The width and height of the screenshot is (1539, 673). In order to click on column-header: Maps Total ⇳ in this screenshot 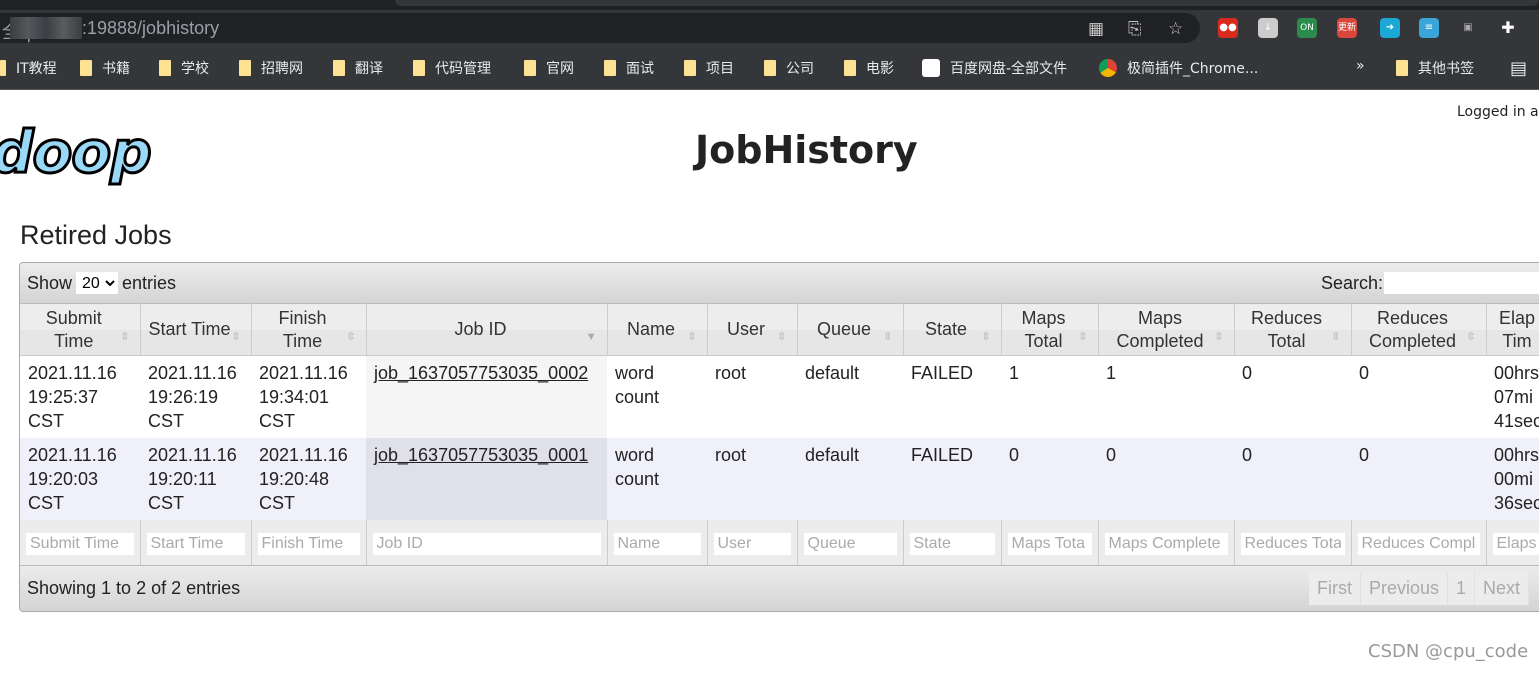, I will do `click(1050, 329)`.